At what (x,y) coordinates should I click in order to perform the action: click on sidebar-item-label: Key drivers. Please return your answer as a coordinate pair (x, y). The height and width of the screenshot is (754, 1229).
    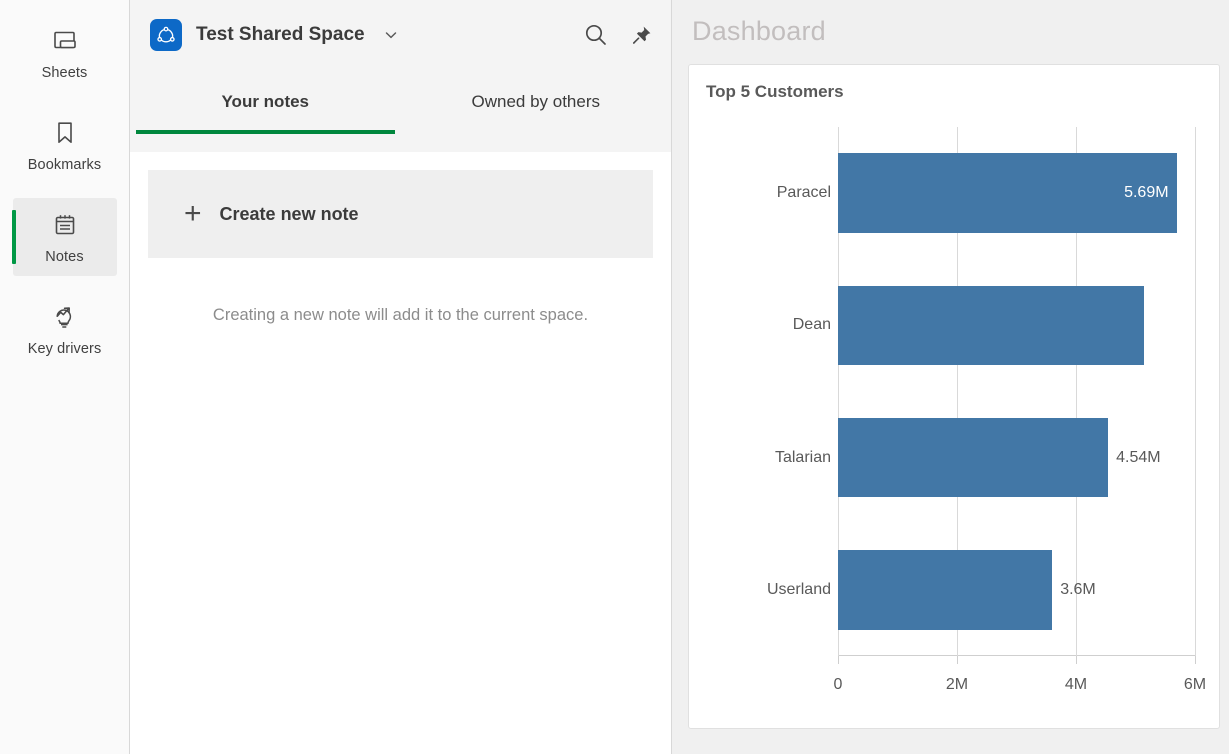
    Looking at the image, I should click on (64, 348).